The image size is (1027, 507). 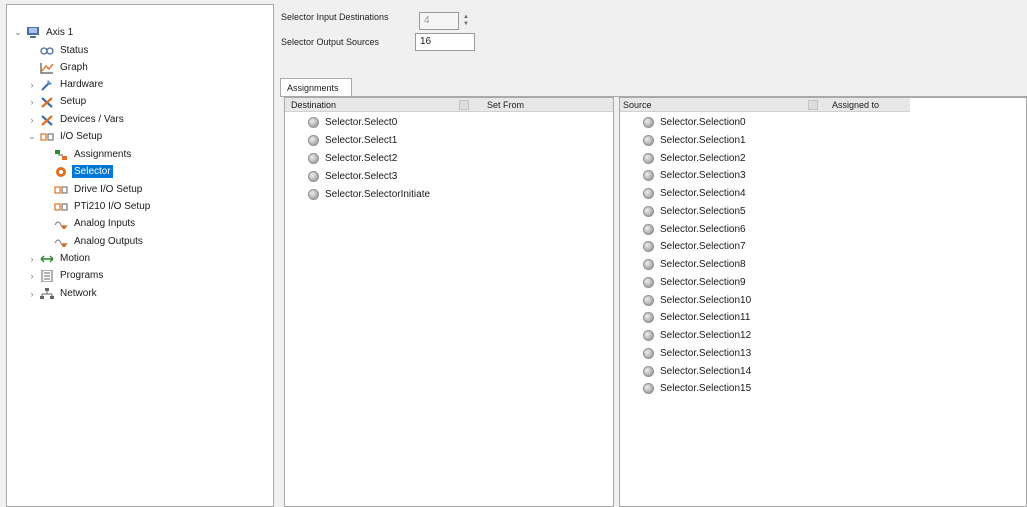 What do you see at coordinates (505, 105) in the screenshot?
I see `set-from-column-header: Set From` at bounding box center [505, 105].